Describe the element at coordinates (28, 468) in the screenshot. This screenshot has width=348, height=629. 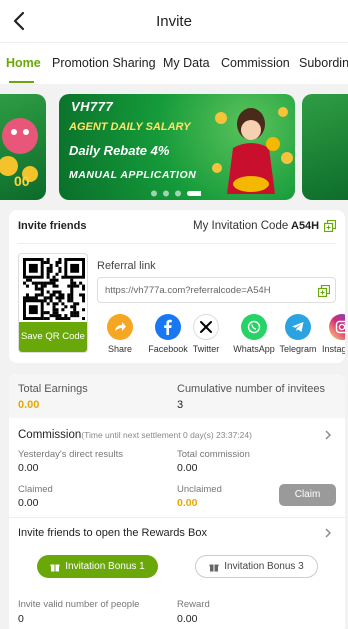
I see `yesterday-results-value: 0.00` at that location.